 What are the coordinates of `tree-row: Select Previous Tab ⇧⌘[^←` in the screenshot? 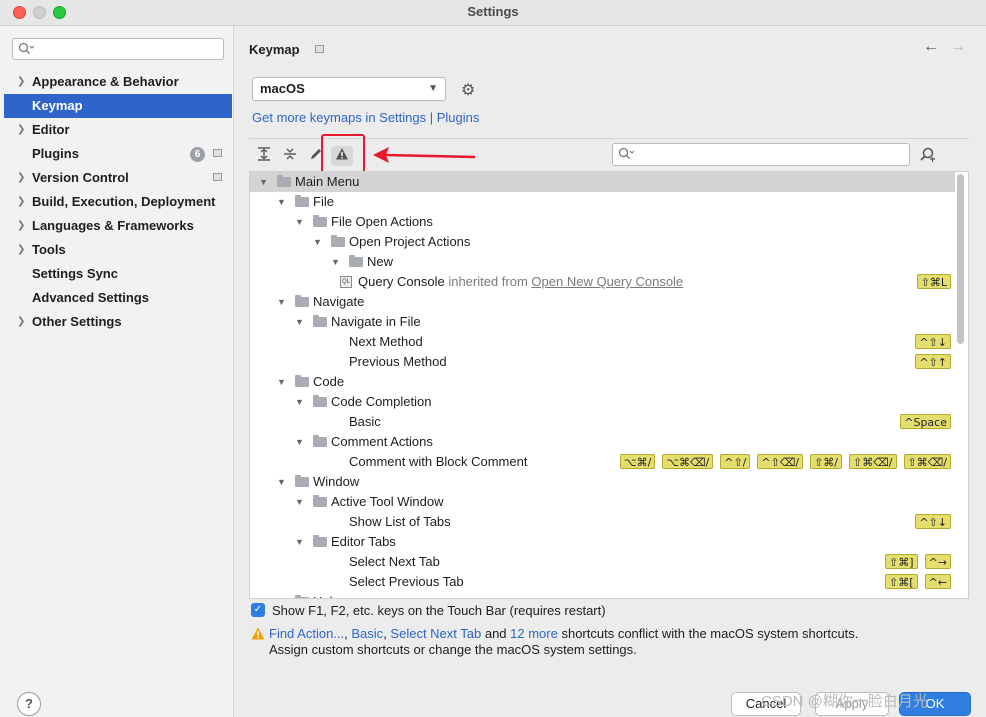 It's located at (602, 582).